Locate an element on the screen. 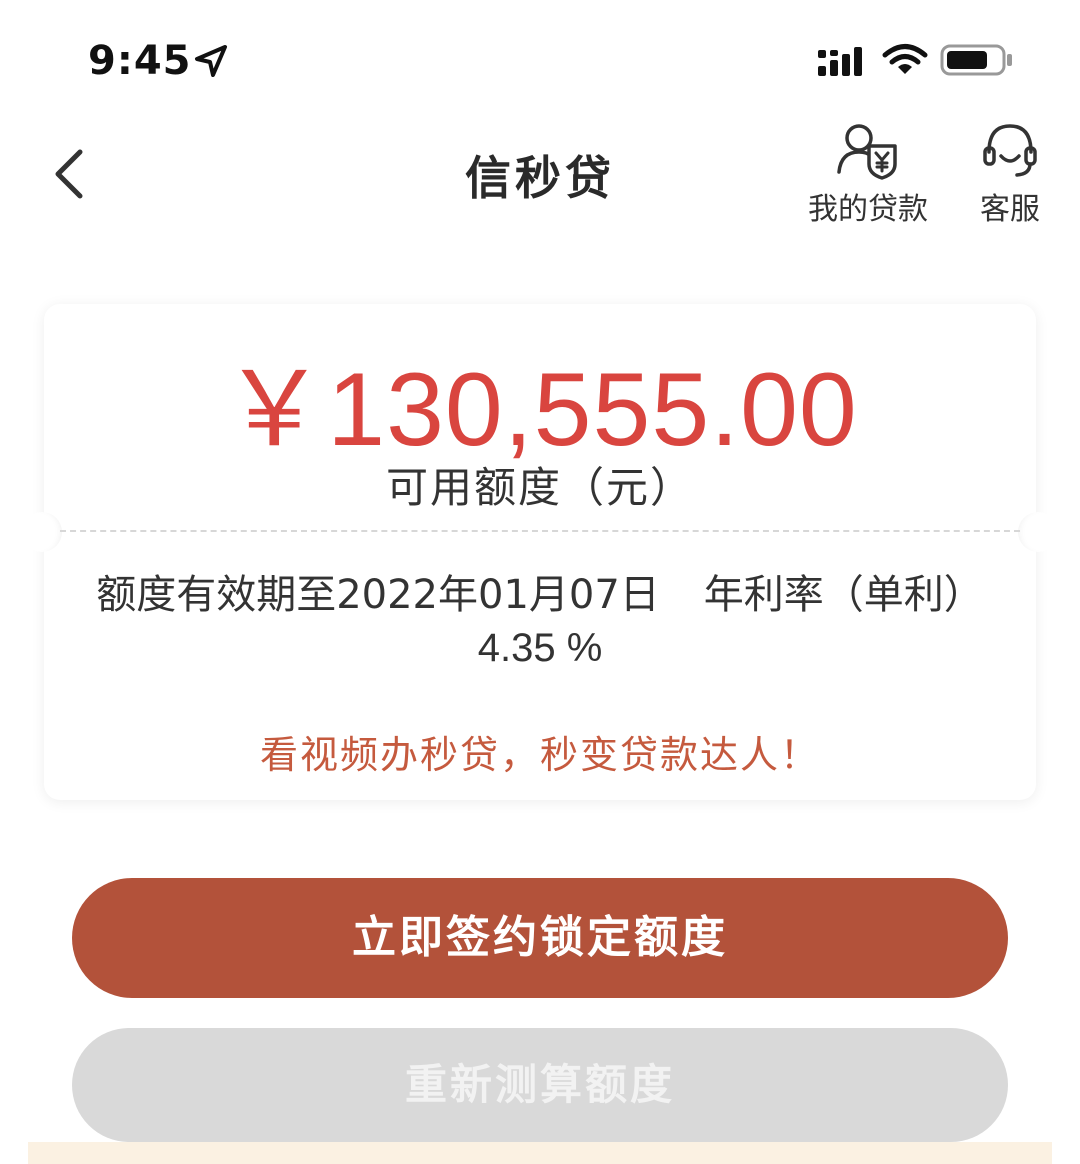 The image size is (1080, 1164). my-loans-button: 我的贷款 is located at coordinates (868, 174).